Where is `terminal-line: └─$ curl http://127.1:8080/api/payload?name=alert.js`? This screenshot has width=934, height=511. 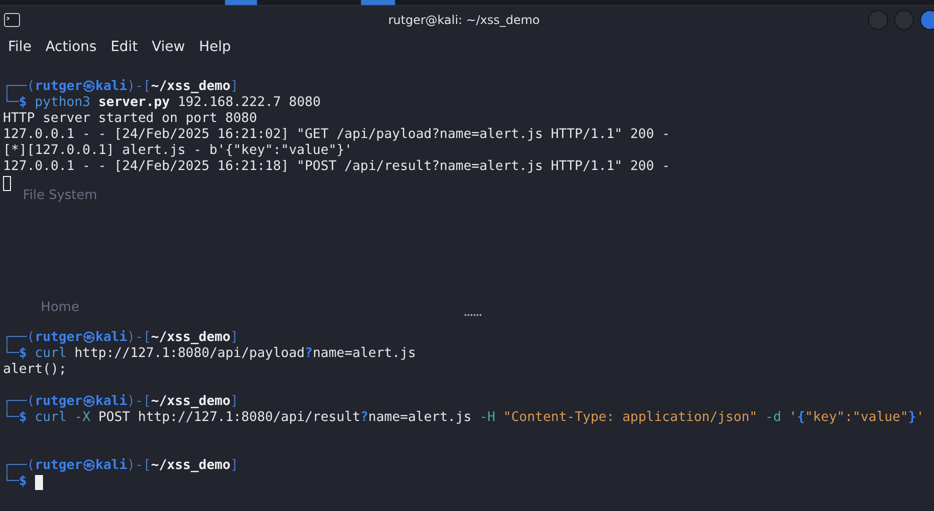 terminal-line: └─$ curl http://127.1:8080/api/payload?name=alert.js is located at coordinates (209, 354).